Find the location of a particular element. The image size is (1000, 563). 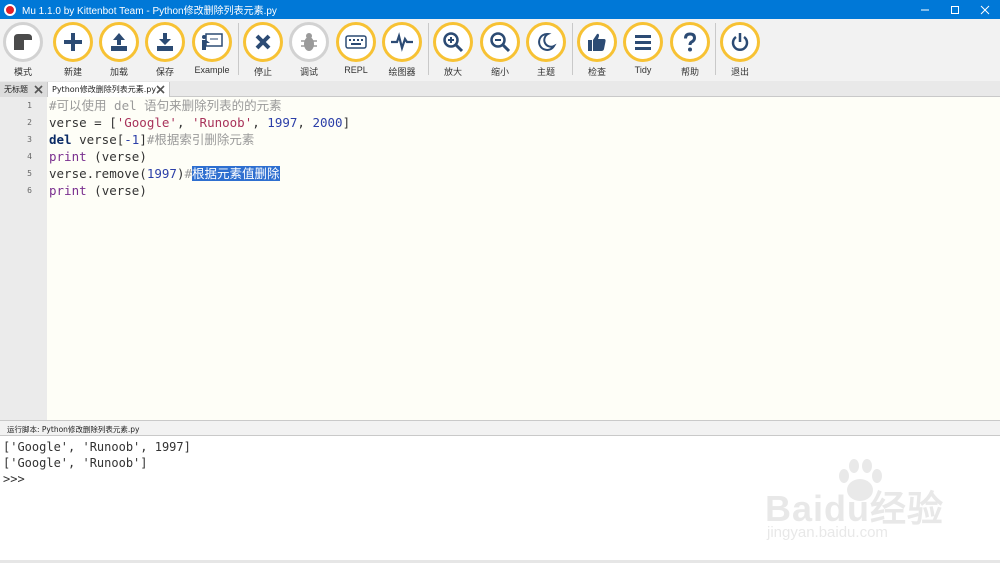

code-line: 4 print (verse) is located at coordinates (500, 156).